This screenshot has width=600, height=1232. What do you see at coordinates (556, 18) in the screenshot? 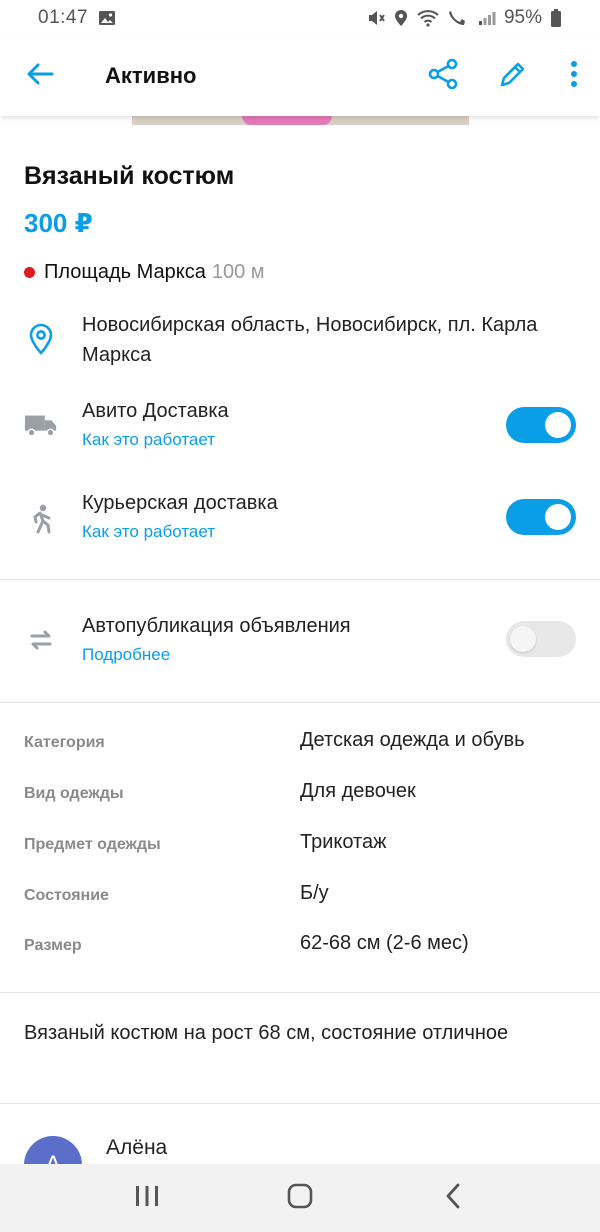
I see `battery-icon` at bounding box center [556, 18].